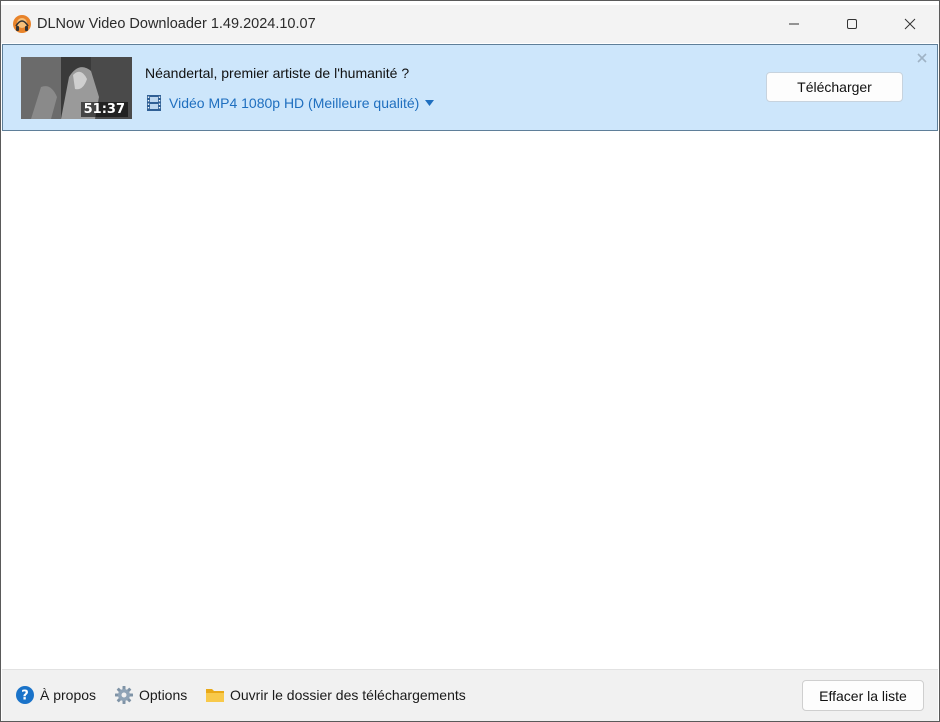 The height and width of the screenshot is (722, 940). I want to click on options-label: Options, so click(163, 695).